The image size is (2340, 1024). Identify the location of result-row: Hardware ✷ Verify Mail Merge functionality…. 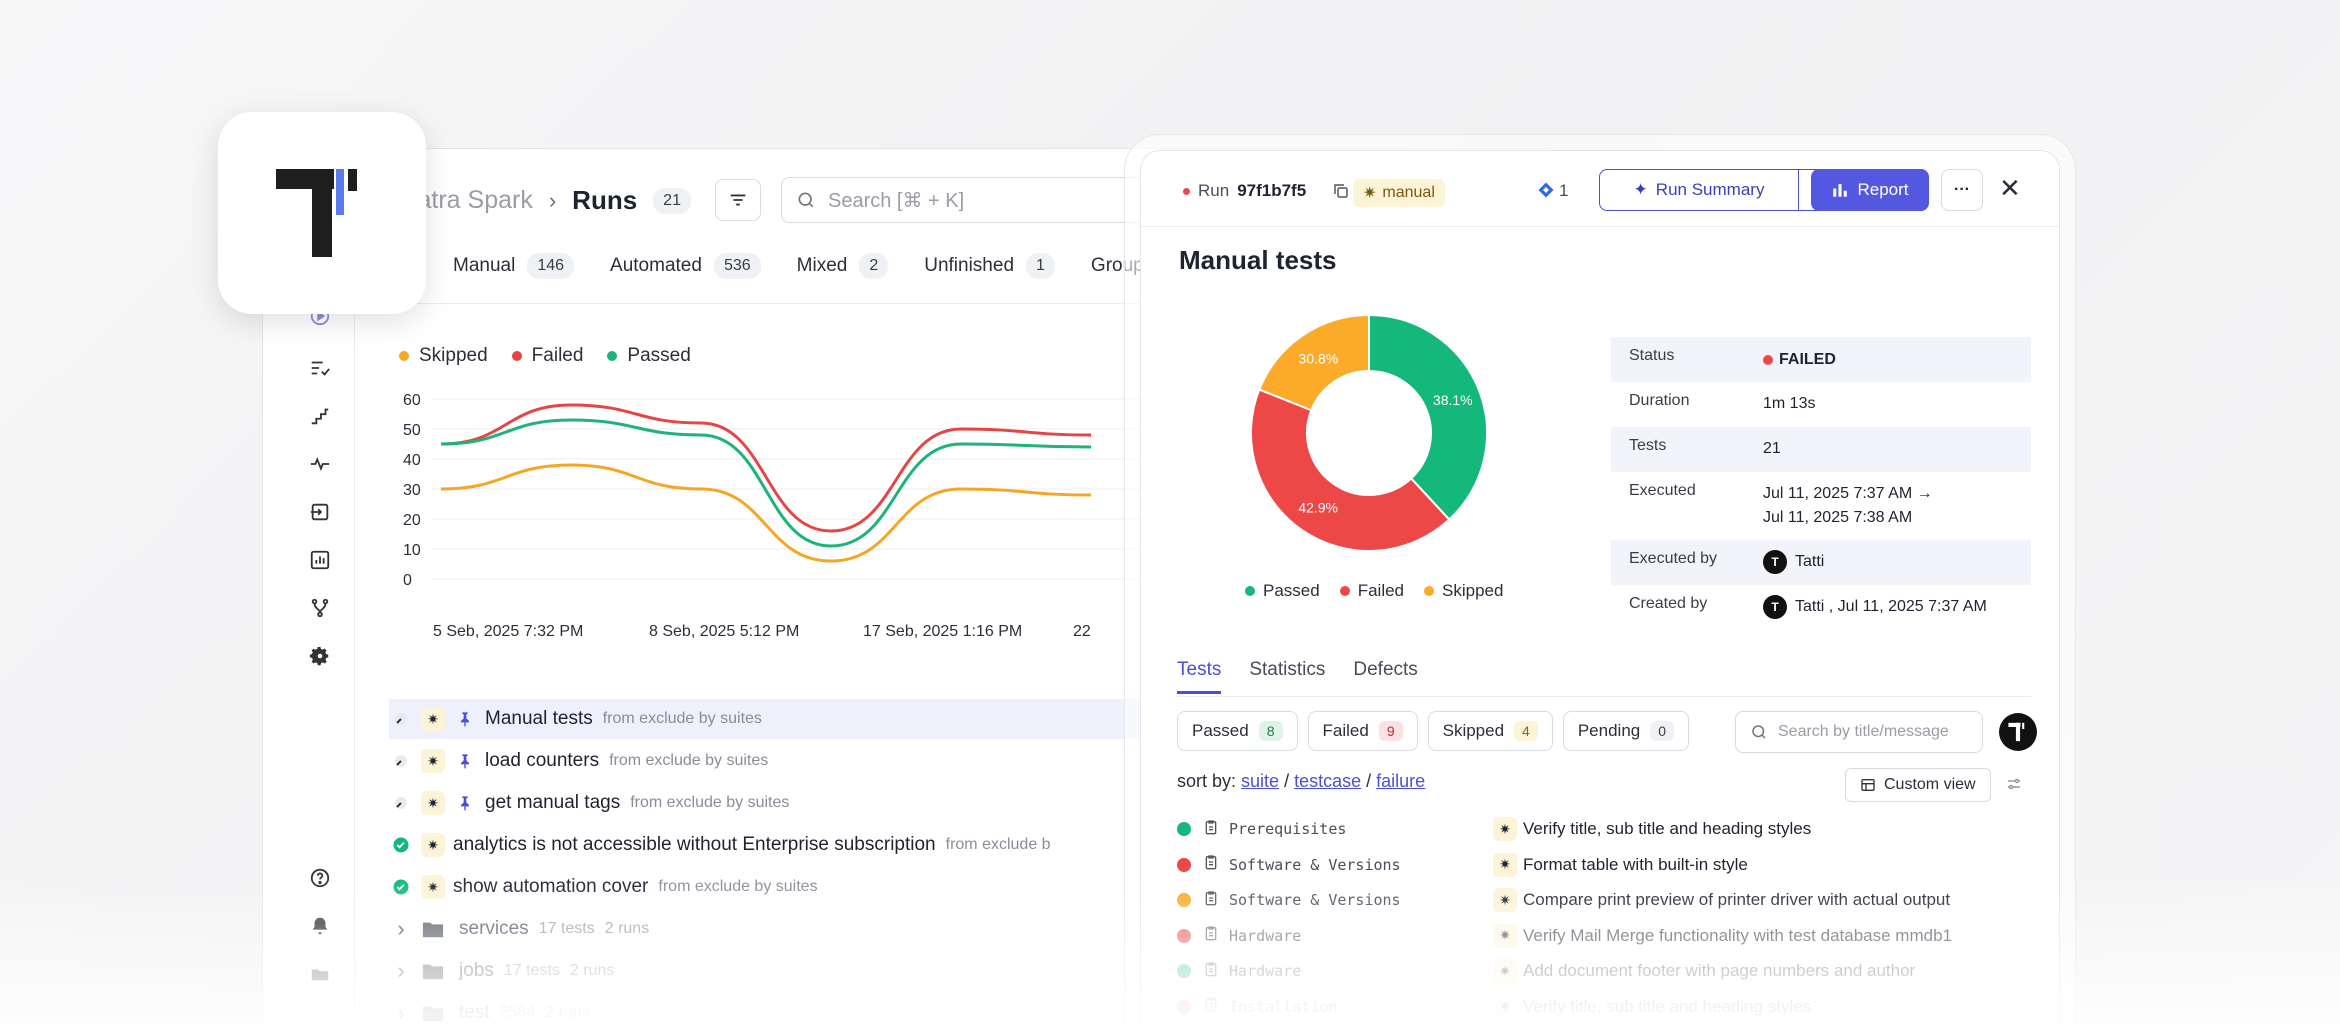
(1607, 936).